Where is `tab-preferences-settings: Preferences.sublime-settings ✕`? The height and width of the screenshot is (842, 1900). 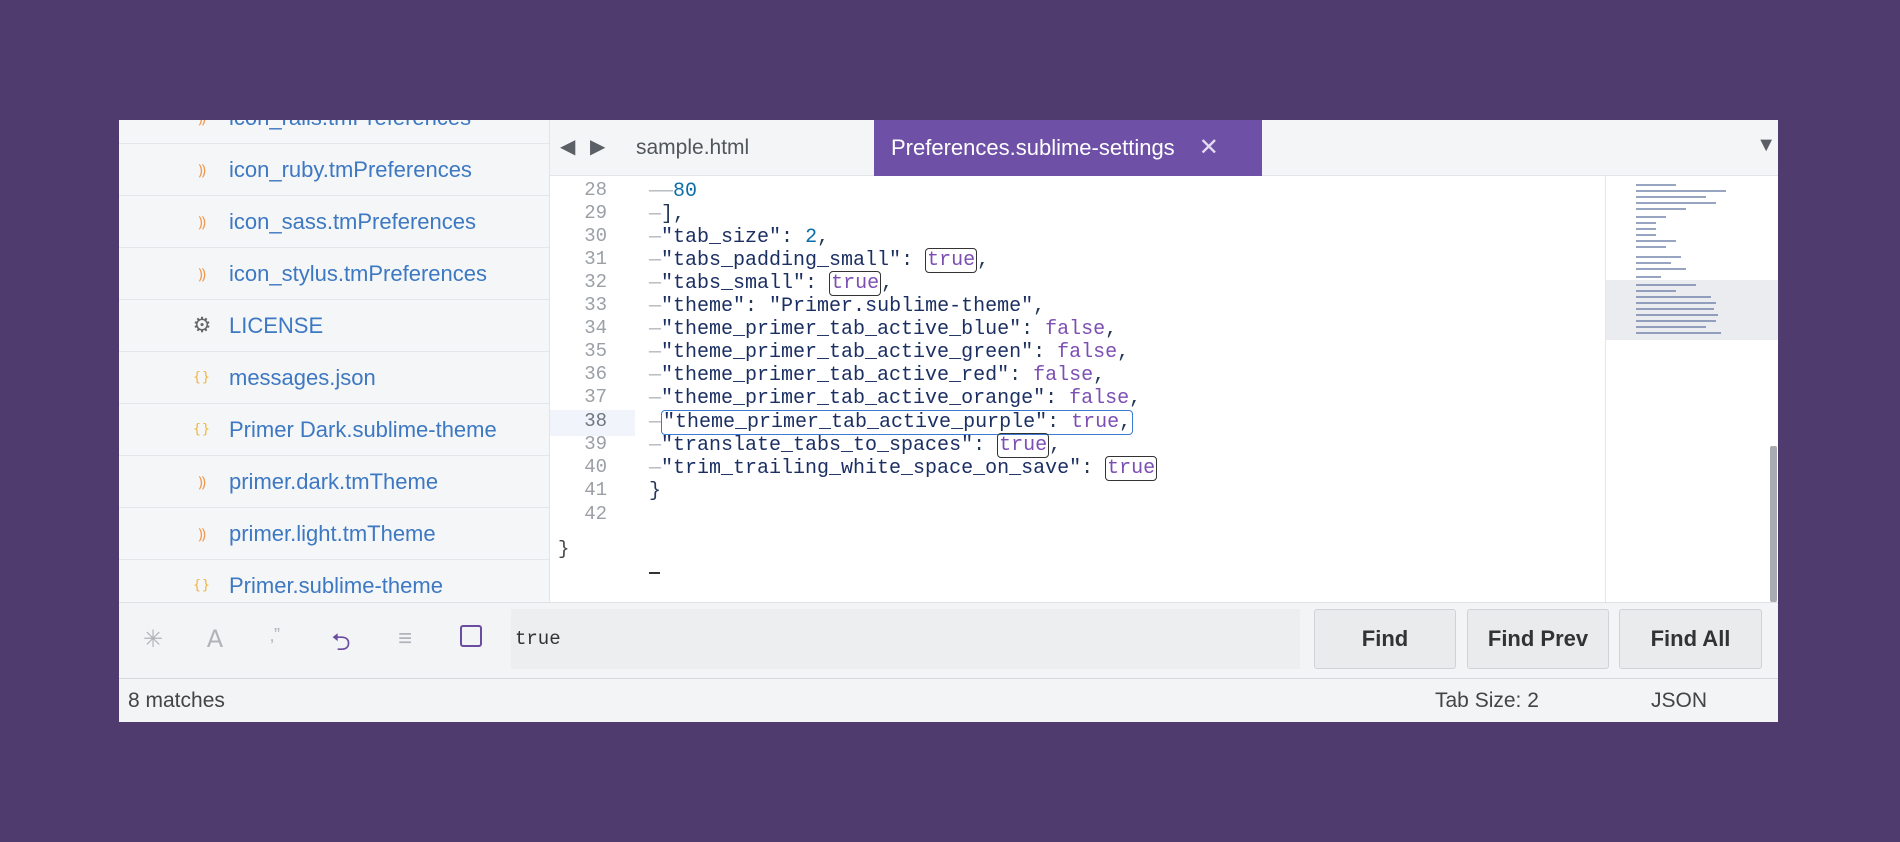
tab-preferences-settings: Preferences.sublime-settings ✕ is located at coordinates (1068, 148).